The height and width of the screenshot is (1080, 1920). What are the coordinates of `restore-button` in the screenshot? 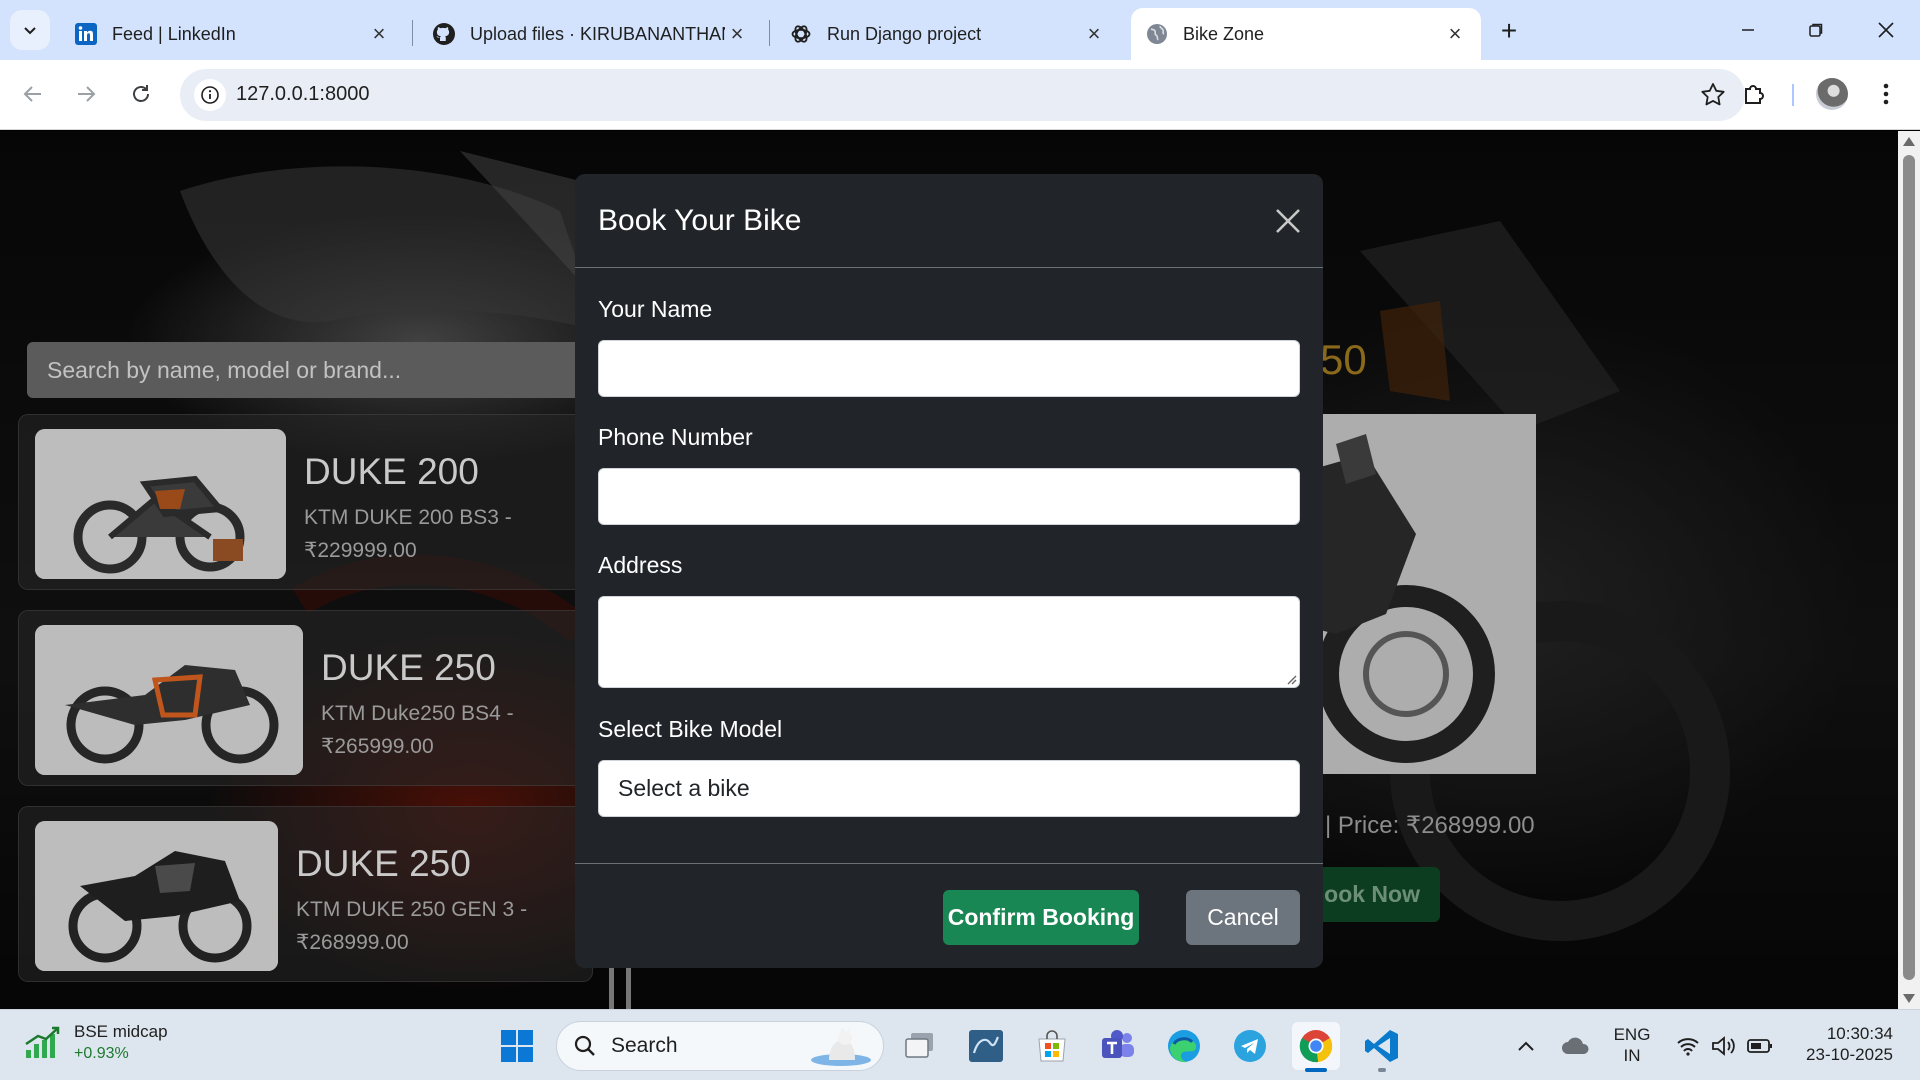 It's located at (1816, 30).